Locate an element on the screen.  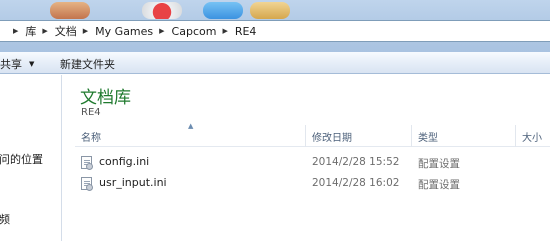
new-folder-label: 新建文件夹 is located at coordinates (87, 64).